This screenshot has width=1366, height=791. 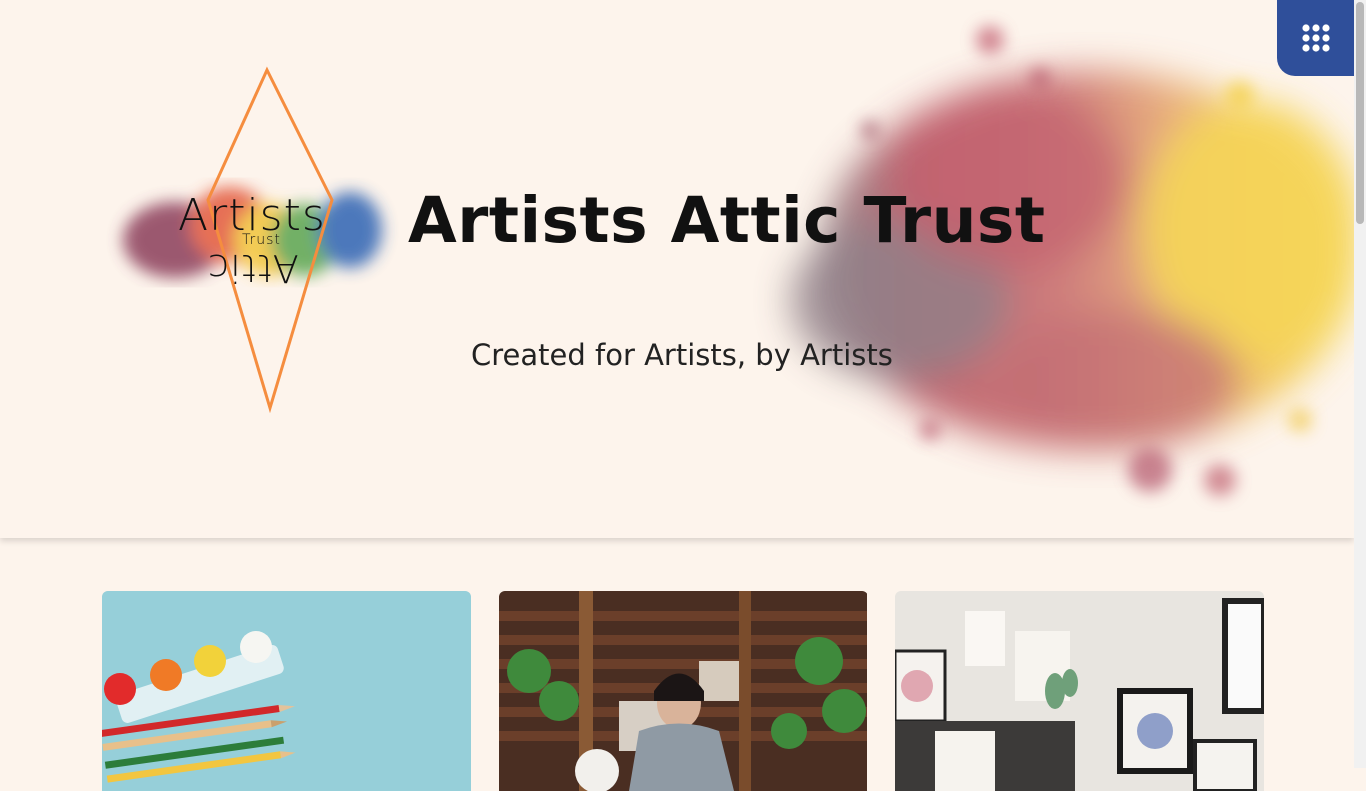 I want to click on card-paint-supplies, so click(x=286, y=691).